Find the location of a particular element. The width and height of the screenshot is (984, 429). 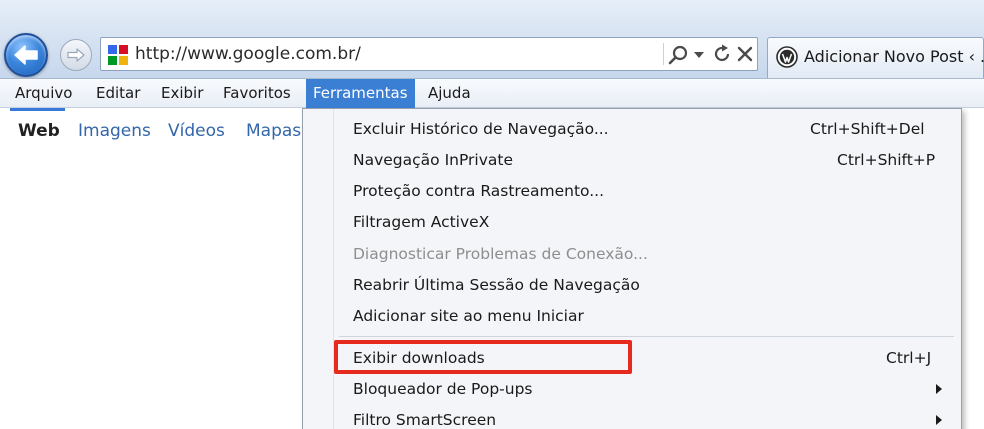

chevron-down-icon is located at coordinates (699, 55).